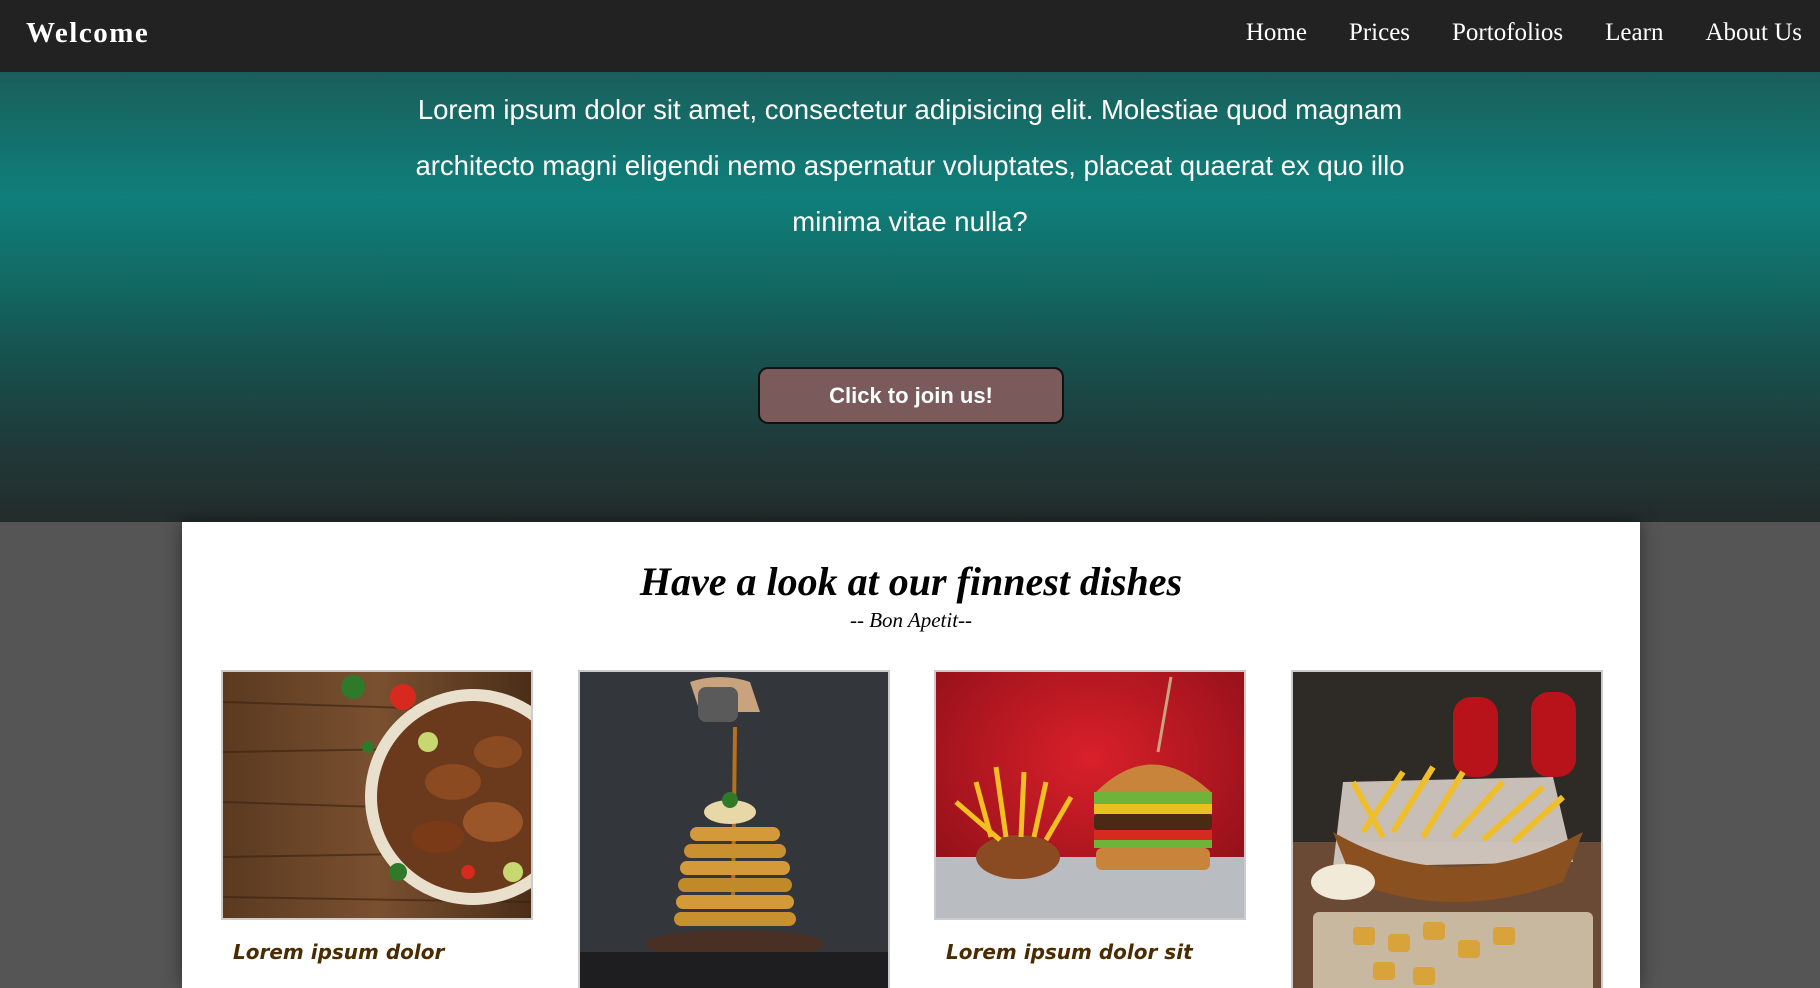 Image resolution: width=1820 pixels, height=988 pixels. I want to click on dish-image-chicken, so click(377, 795).